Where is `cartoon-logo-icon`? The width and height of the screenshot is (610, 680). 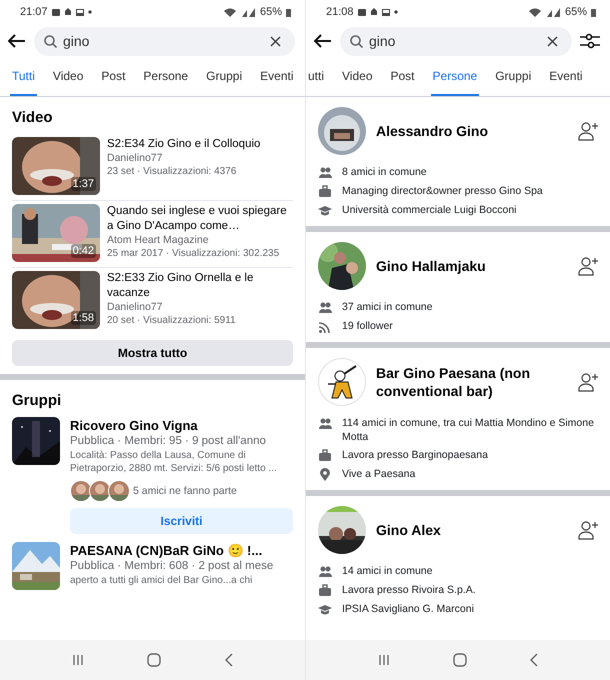 cartoon-logo-icon is located at coordinates (342, 382).